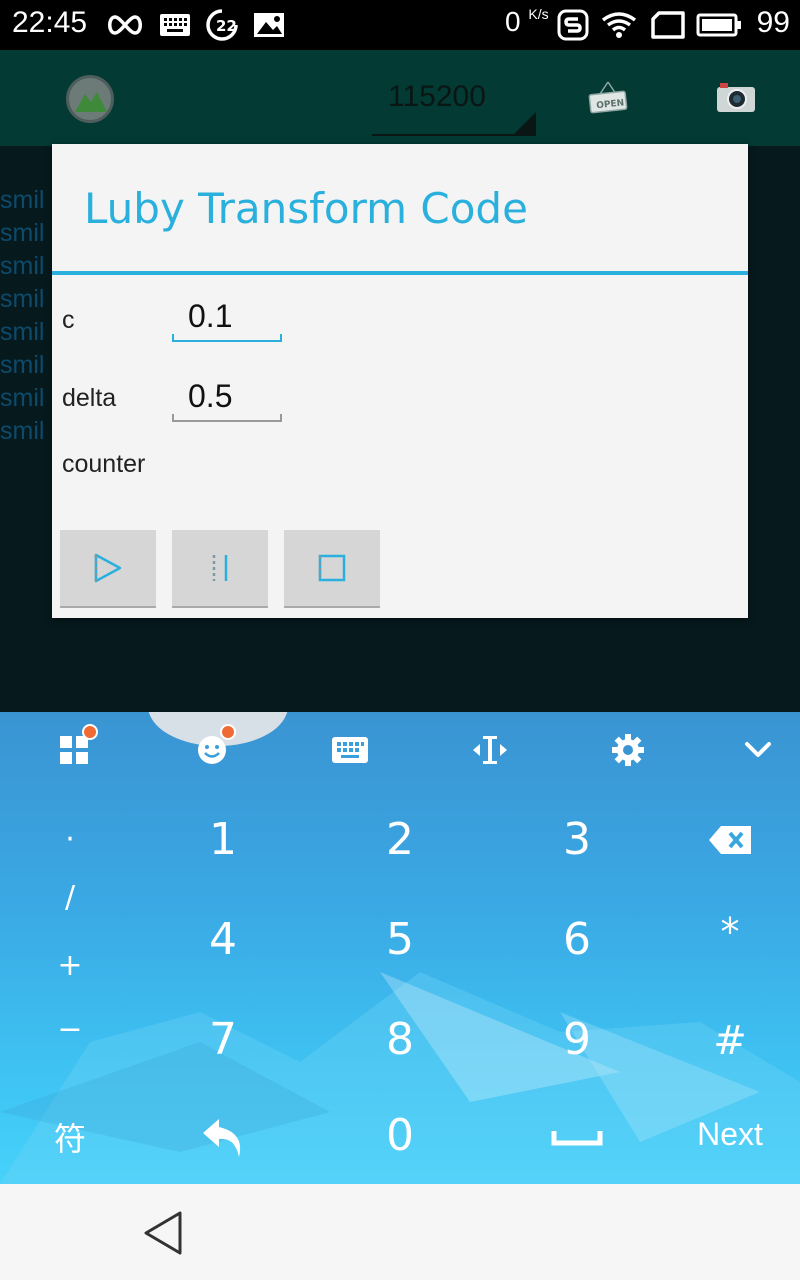 The height and width of the screenshot is (1280, 800). What do you see at coordinates (628, 750) in the screenshot?
I see `settings-gear-icon` at bounding box center [628, 750].